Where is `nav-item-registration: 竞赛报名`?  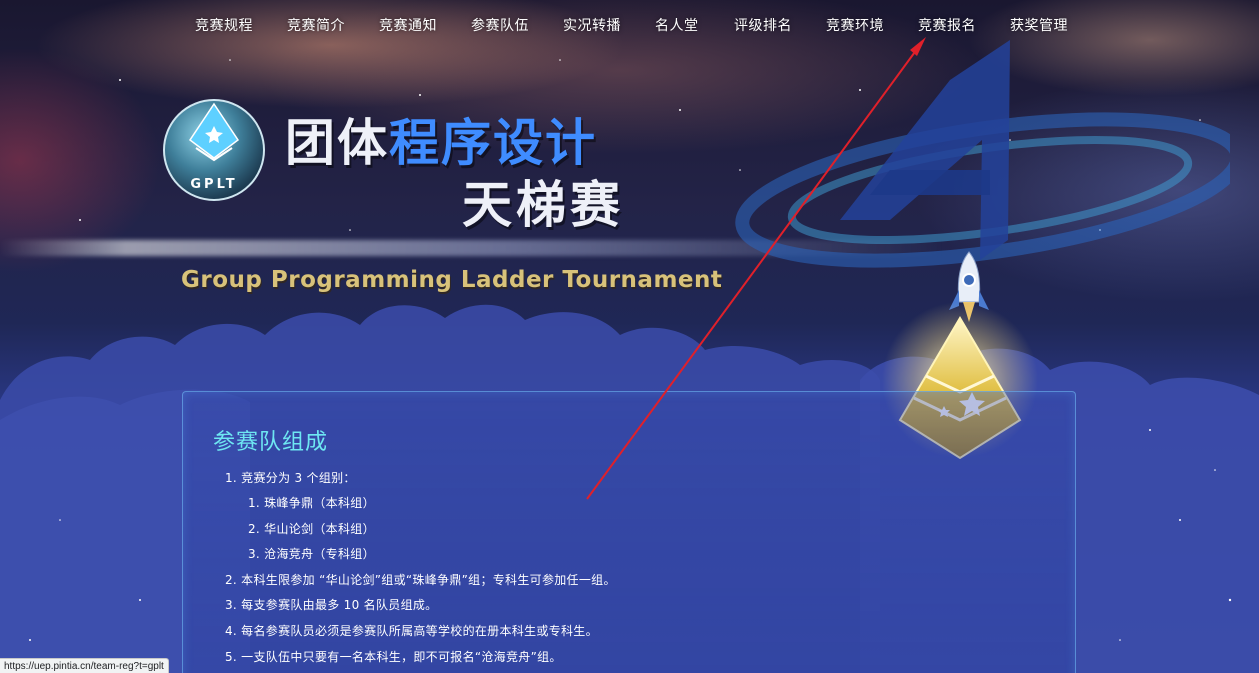 nav-item-registration: 竞赛报名 is located at coordinates (947, 25).